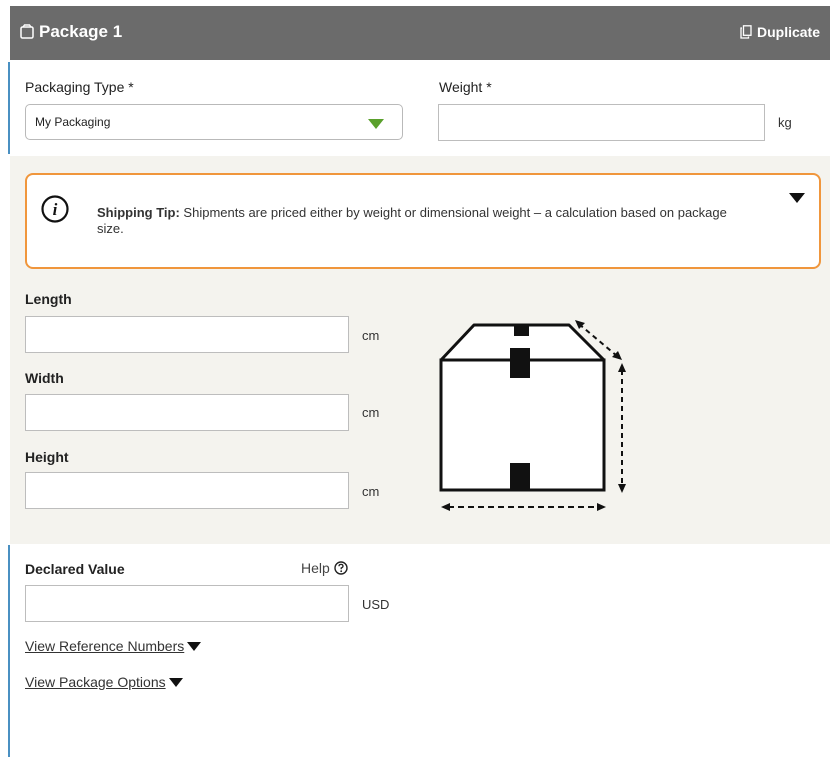 Image resolution: width=830 pixels, height=757 pixels. I want to click on view-reference-numbers-link: View Reference Numbers, so click(113, 646).